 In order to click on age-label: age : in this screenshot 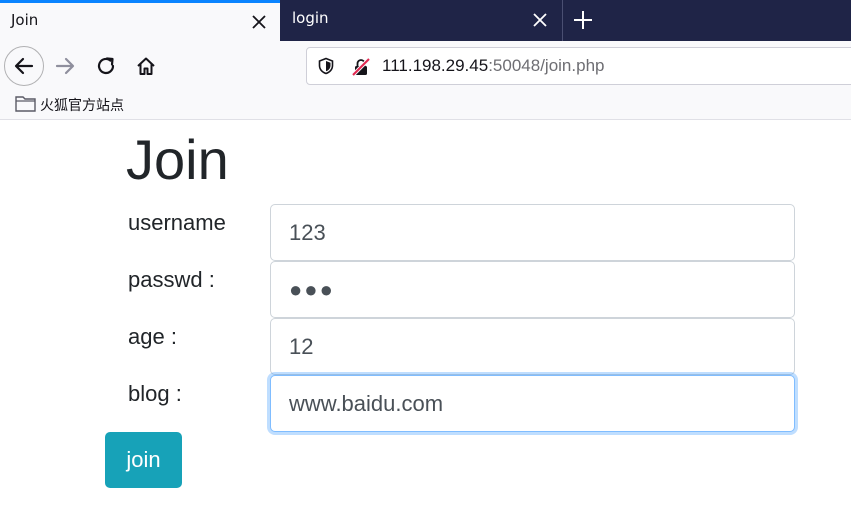, I will do `click(152, 336)`.